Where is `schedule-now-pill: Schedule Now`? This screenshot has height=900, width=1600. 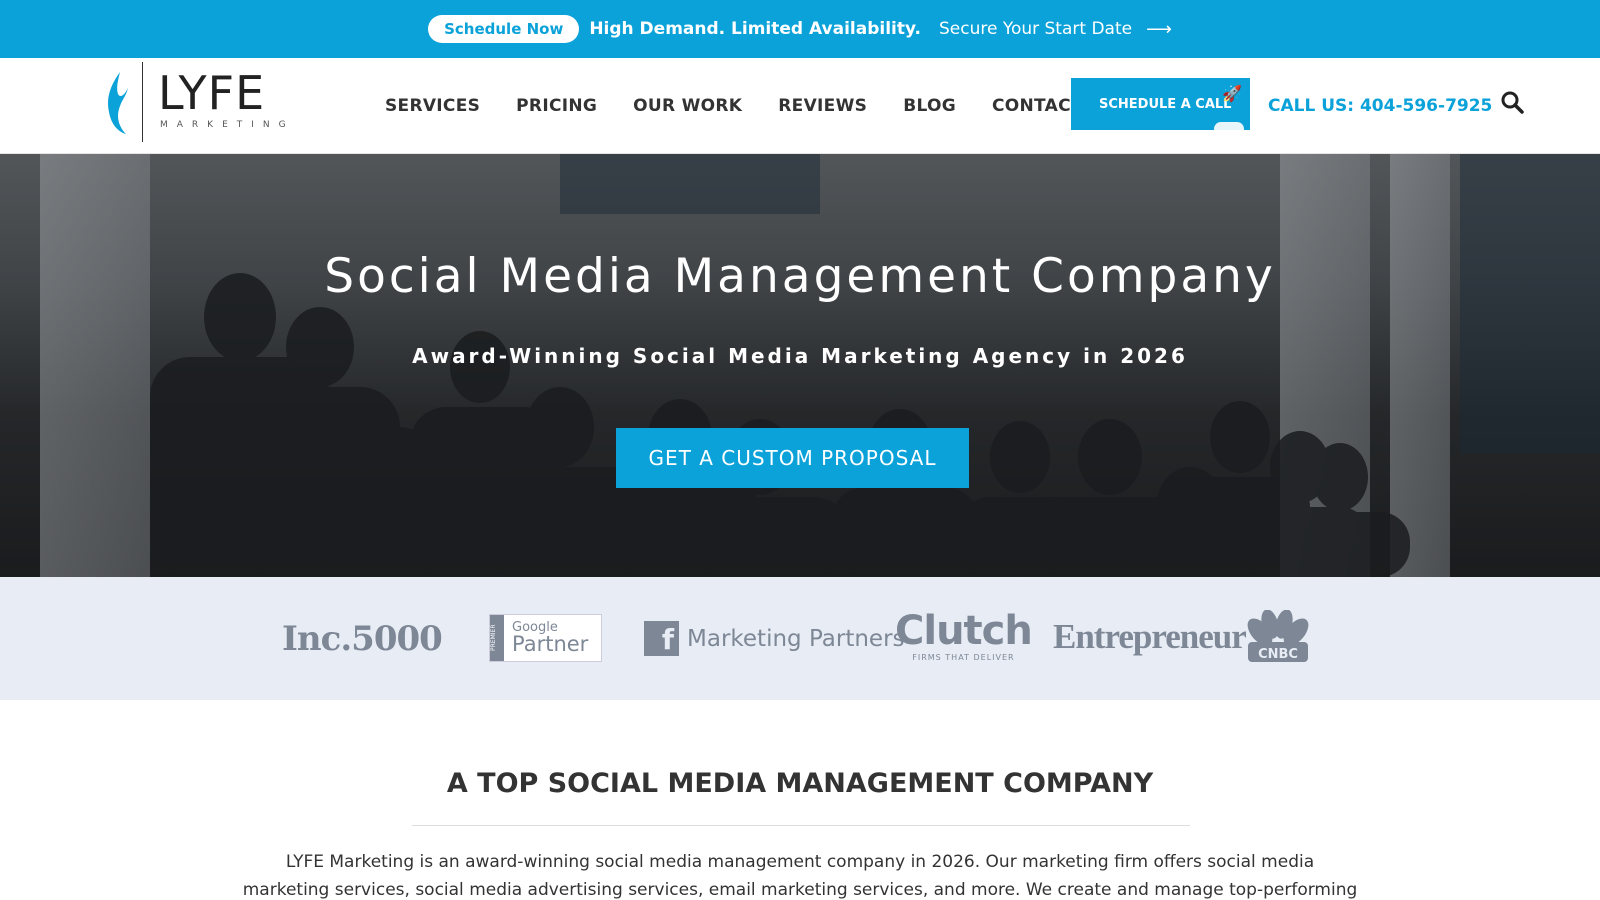
schedule-now-pill: Schedule Now is located at coordinates (504, 29).